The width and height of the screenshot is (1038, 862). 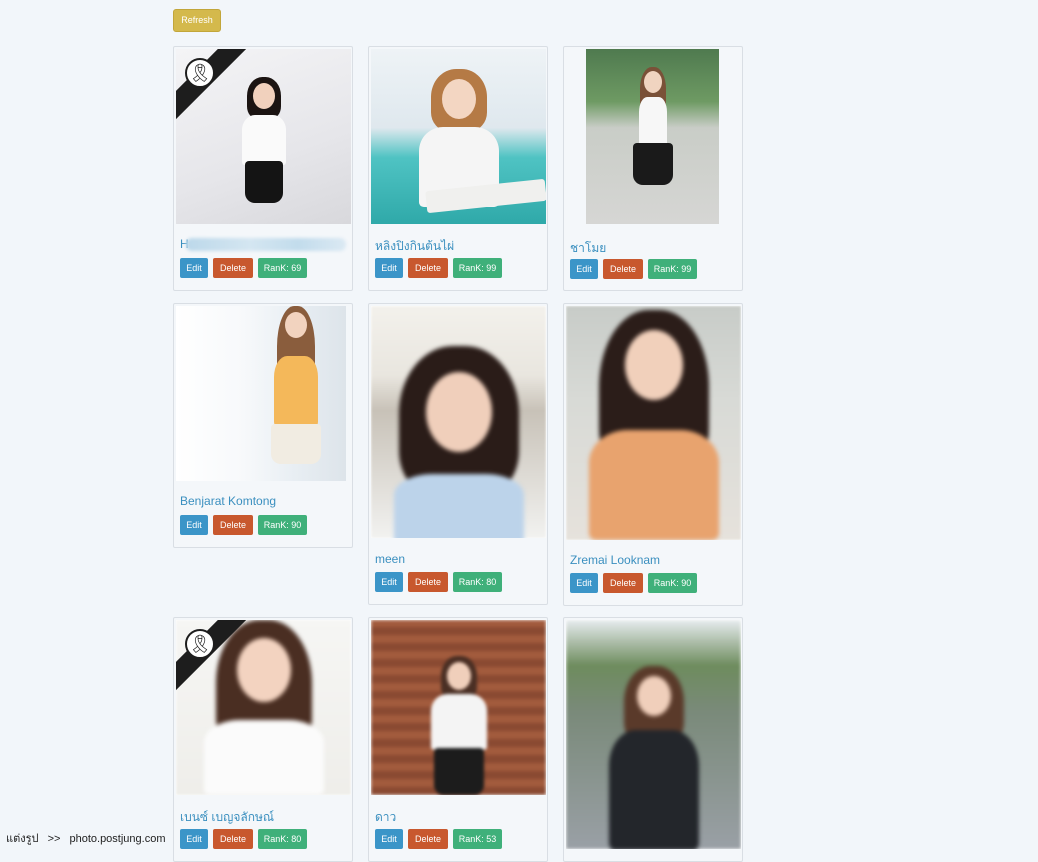 I want to click on profile-card: 🎗 เบนซ์ เบญจลักษณ์ Edit Delete RanK: 80, so click(x=263, y=739).